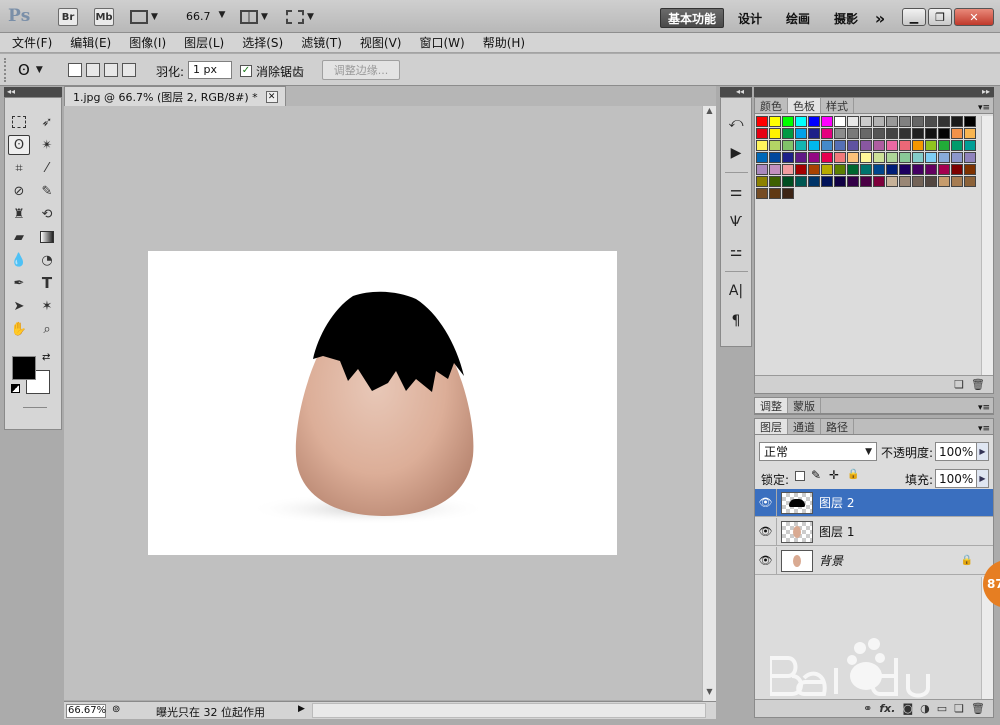  I want to click on arrange-documents-button: ▼, so click(257, 17).